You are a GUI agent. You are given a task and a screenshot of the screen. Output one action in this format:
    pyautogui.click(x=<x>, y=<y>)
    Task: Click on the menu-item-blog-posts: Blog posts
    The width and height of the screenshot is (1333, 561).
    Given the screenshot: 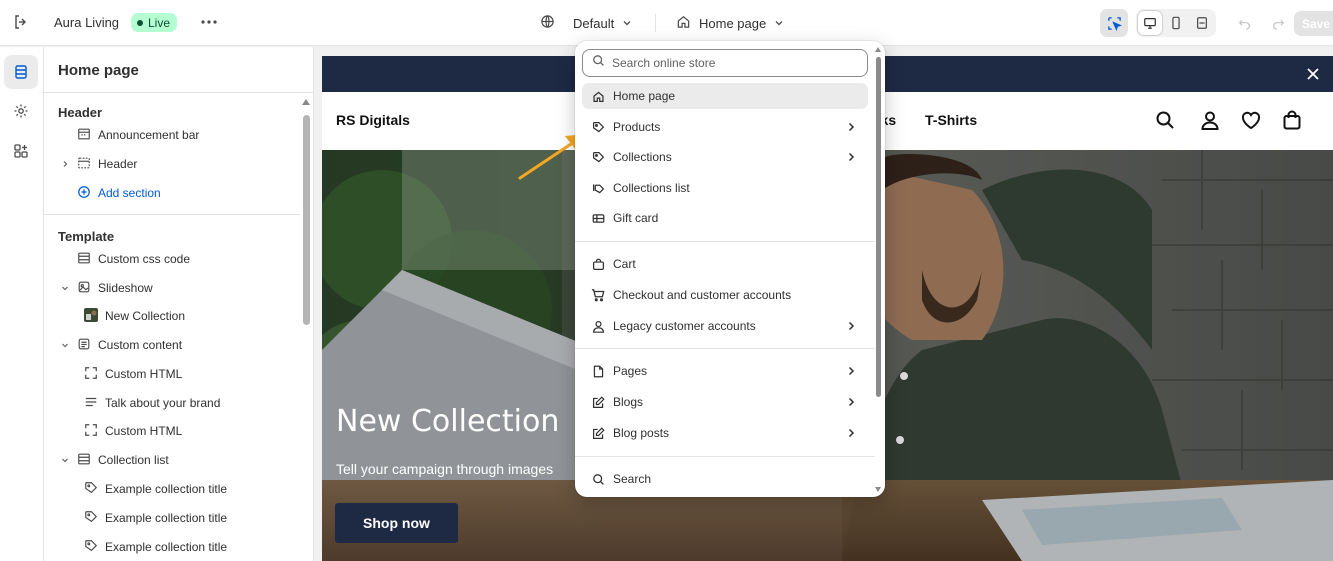 What is the action you would take?
    pyautogui.click(x=725, y=433)
    